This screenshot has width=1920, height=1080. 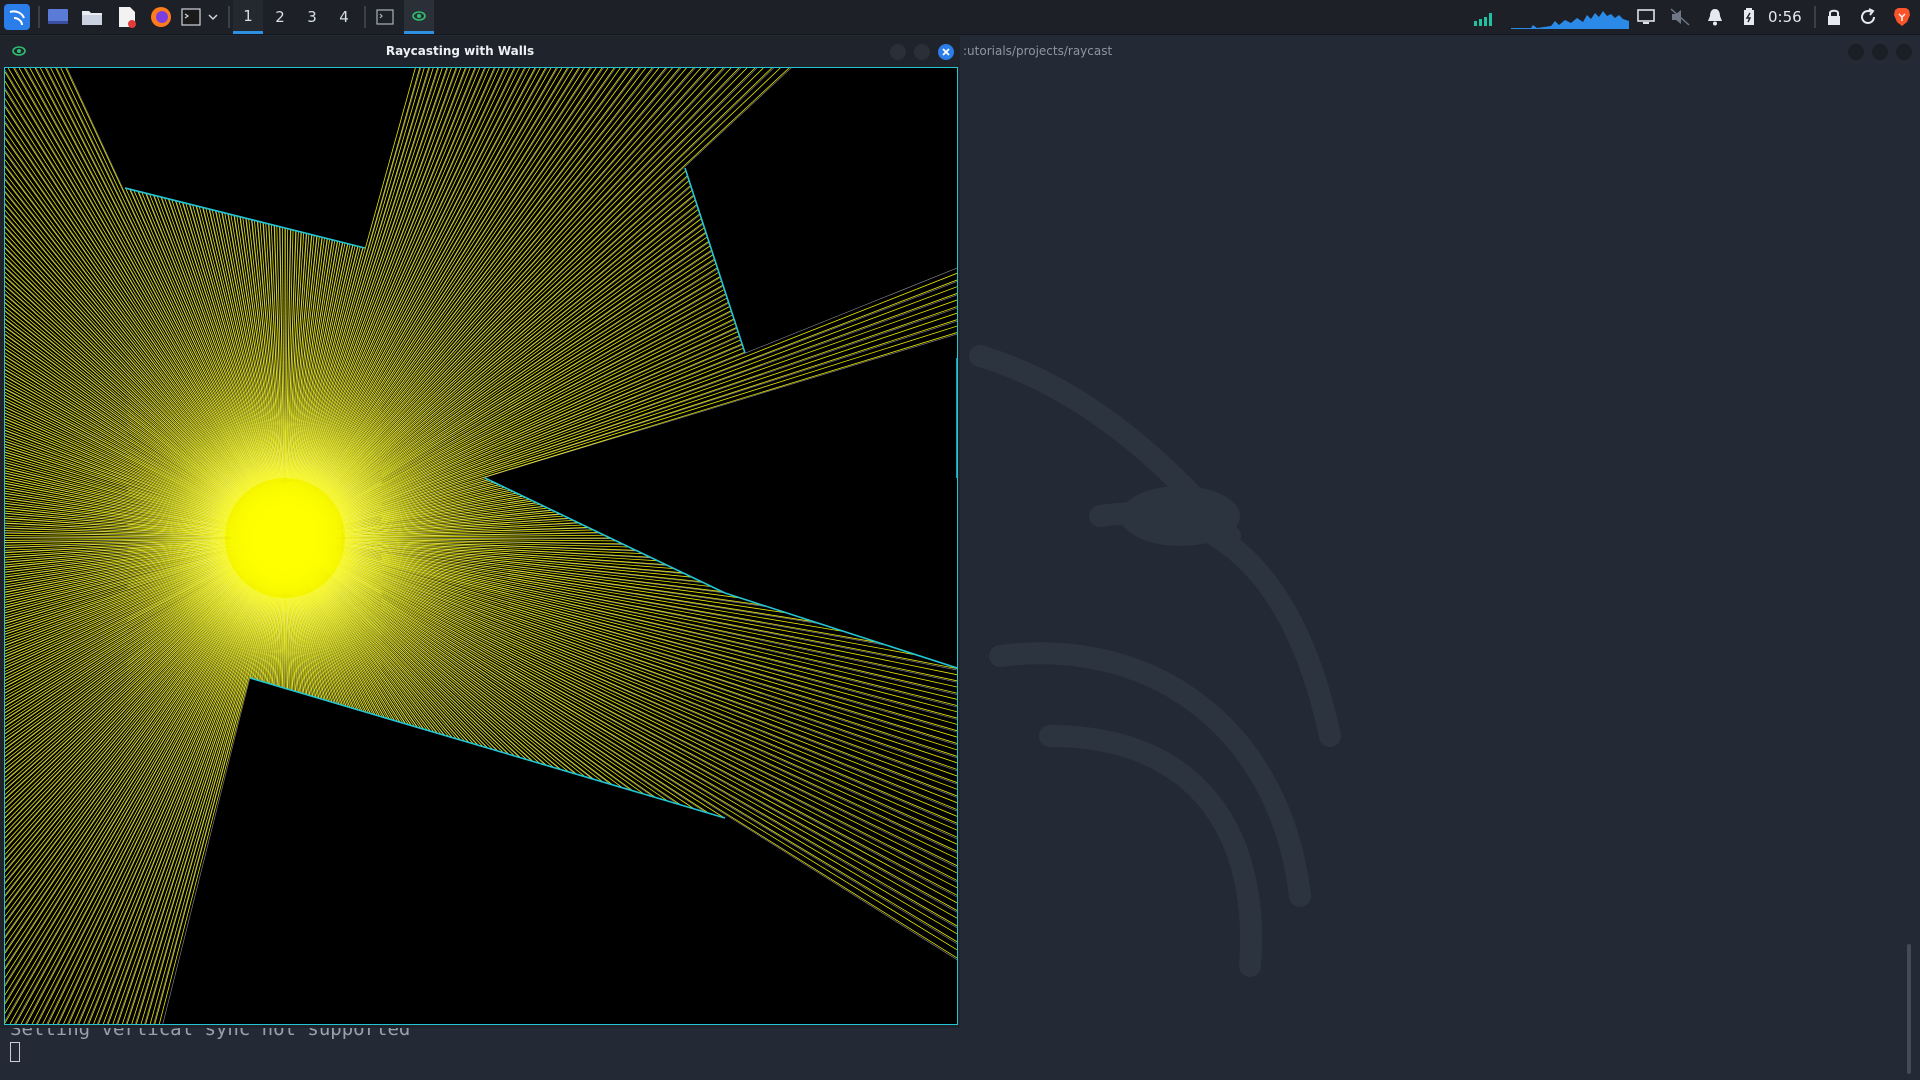 I want to click on text-editor-button, so click(x=127, y=17).